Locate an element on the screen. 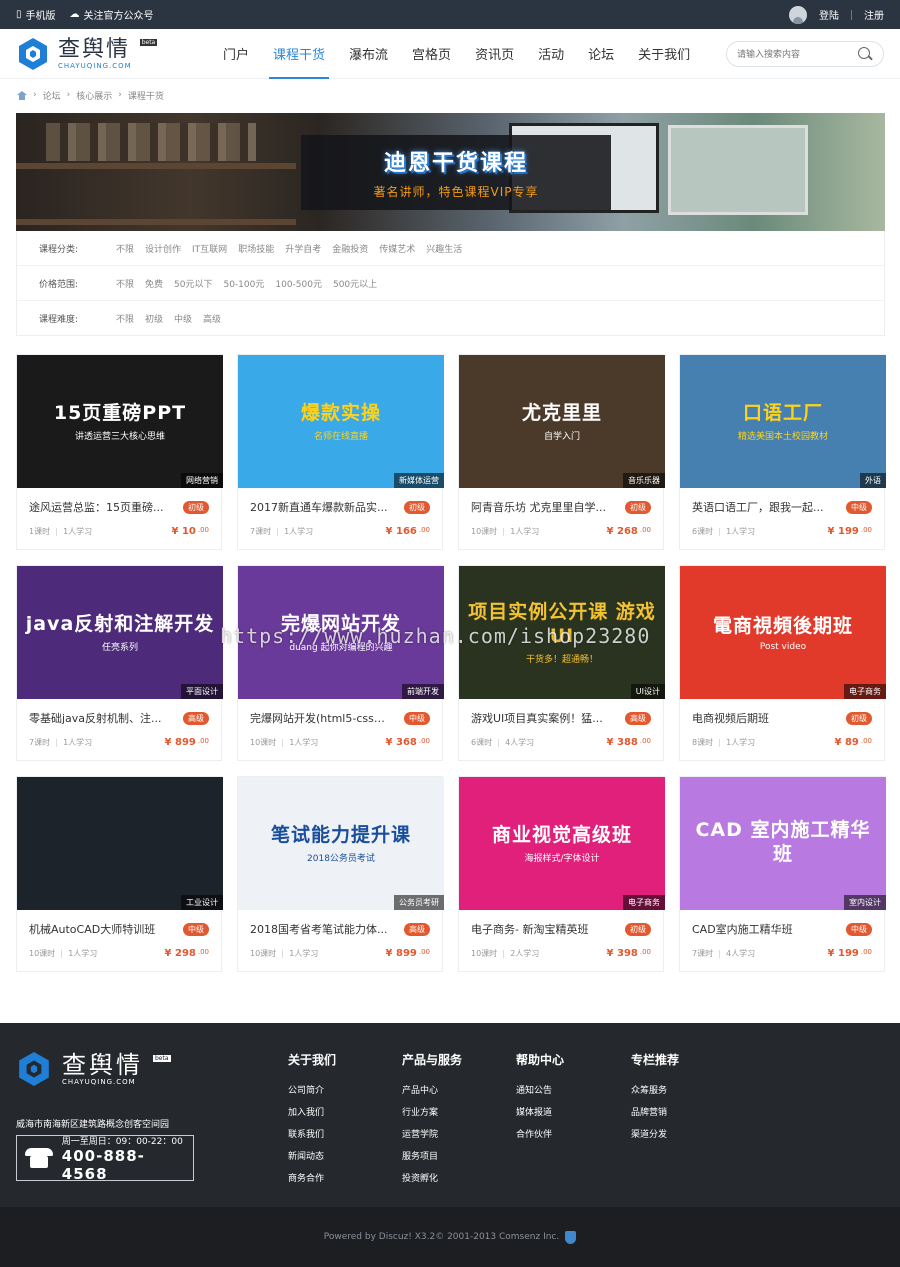  category-tag: 室内设计 is located at coordinates (865, 902).